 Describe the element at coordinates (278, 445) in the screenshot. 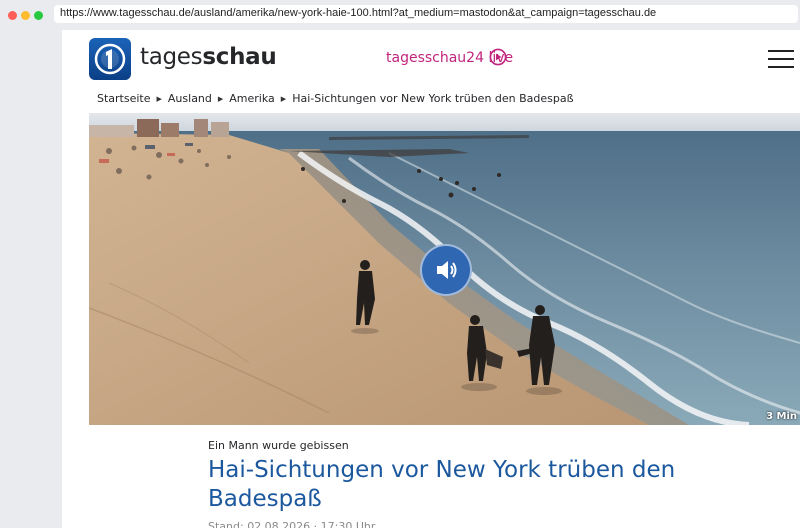

I see `article-kicker: Ein Mann wurde gebissen` at that location.